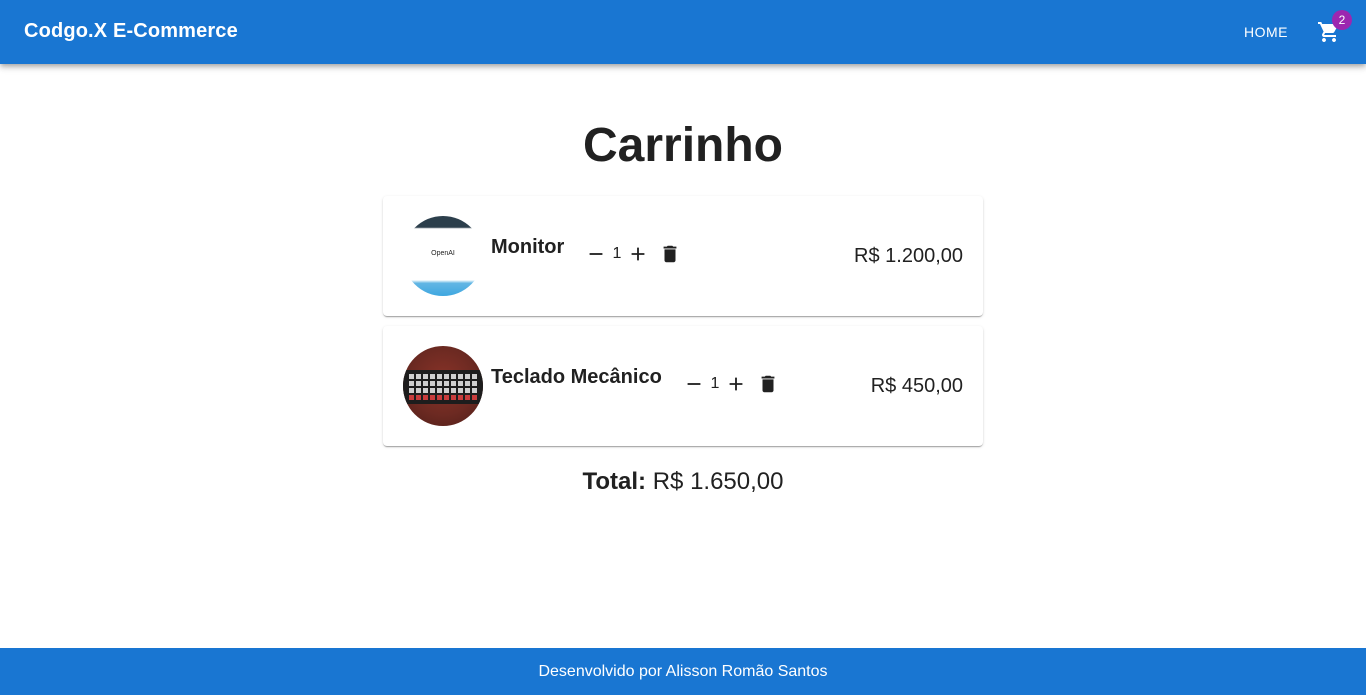 This screenshot has width=1366, height=695. I want to click on cart-item-card: Teclado Mecânico 1 R$ 450,00, so click(683, 386).